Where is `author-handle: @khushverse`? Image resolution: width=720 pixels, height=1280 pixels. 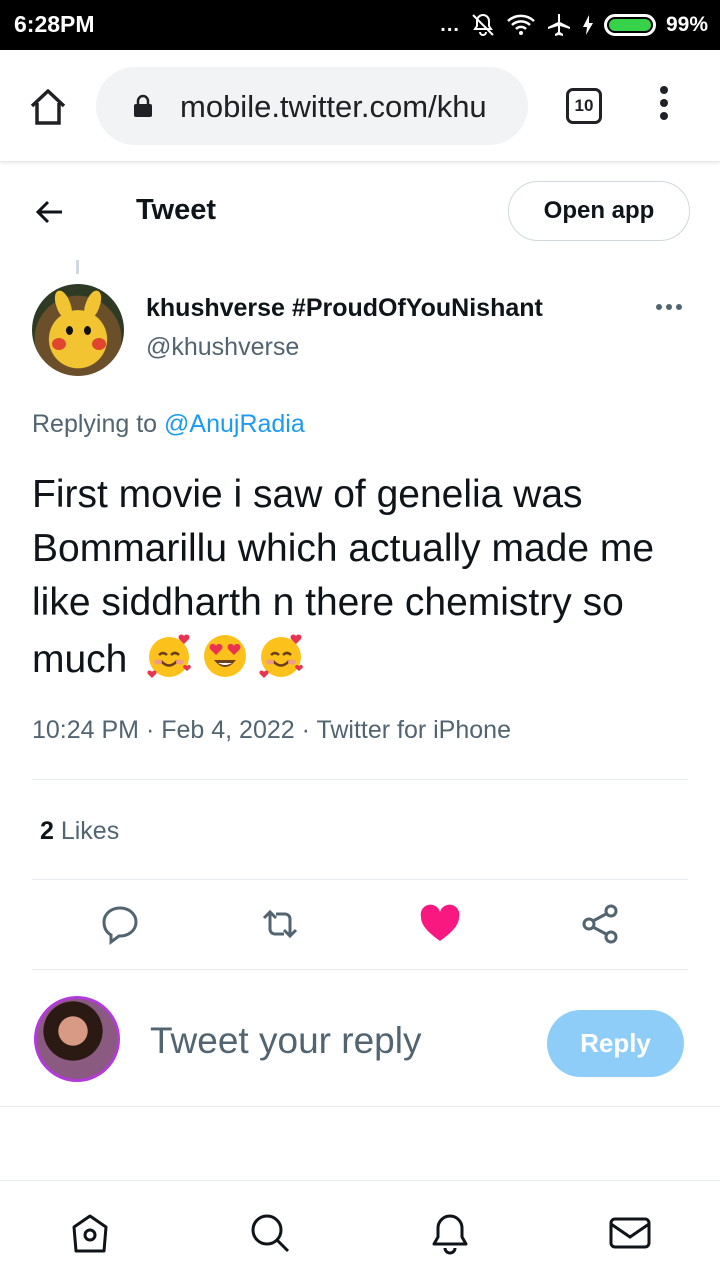 author-handle: @khushverse is located at coordinates (222, 347).